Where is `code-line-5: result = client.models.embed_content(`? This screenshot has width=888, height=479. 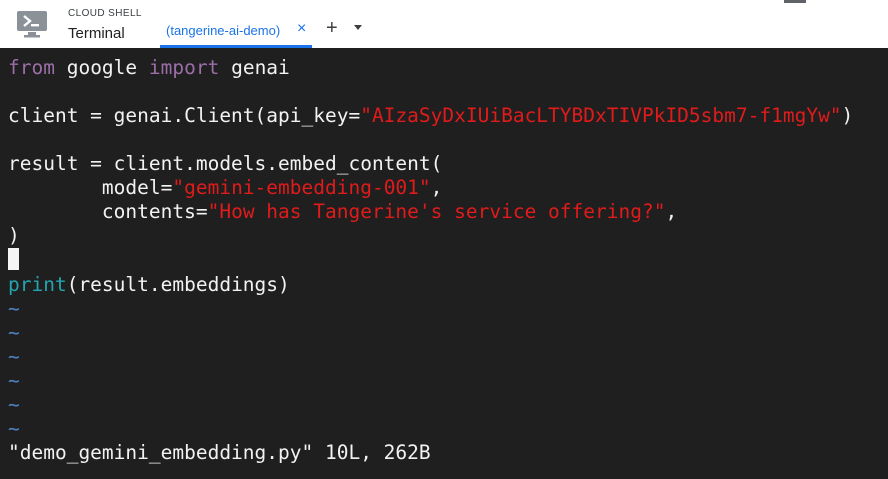 code-line-5: result = client.models.embed_content( is located at coordinates (225, 163).